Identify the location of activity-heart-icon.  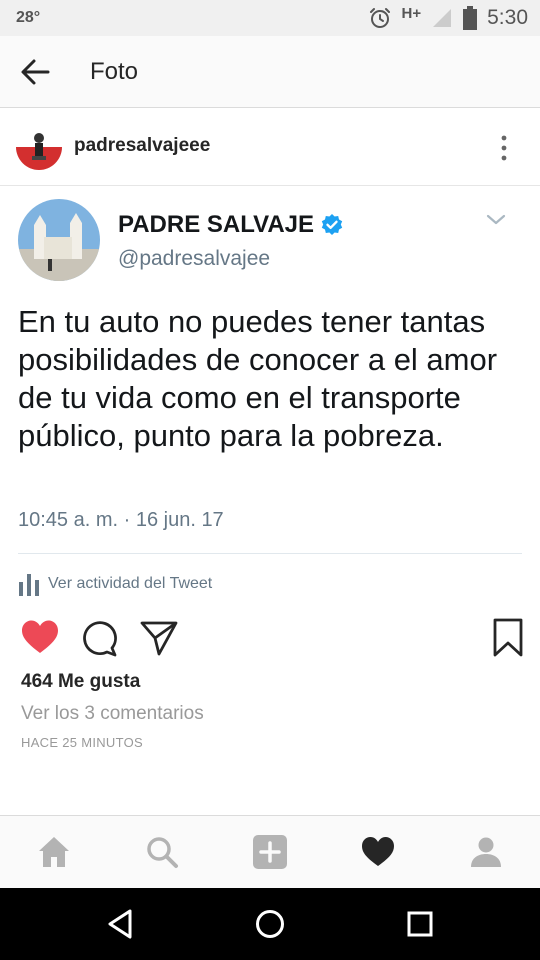
(378, 852).